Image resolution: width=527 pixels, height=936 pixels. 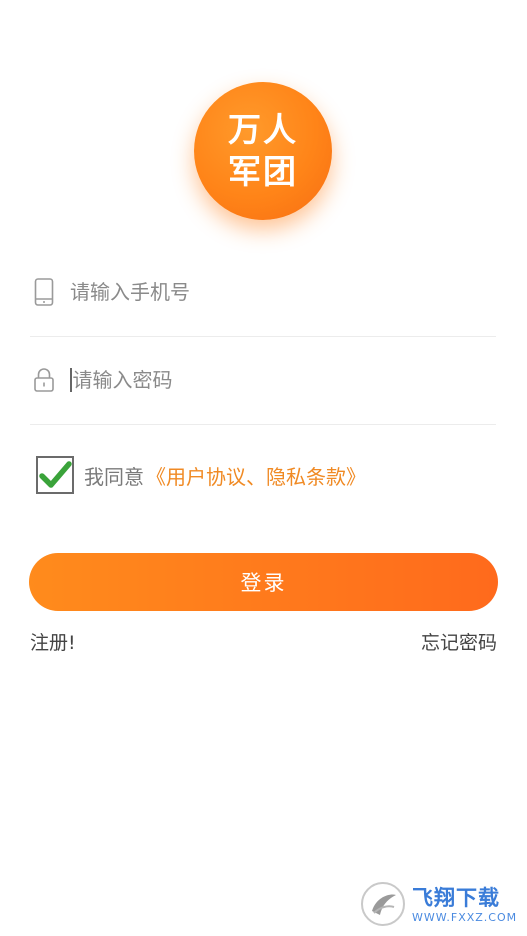 What do you see at coordinates (263, 151) in the screenshot?
I see `app-logo: 万人 军团` at bounding box center [263, 151].